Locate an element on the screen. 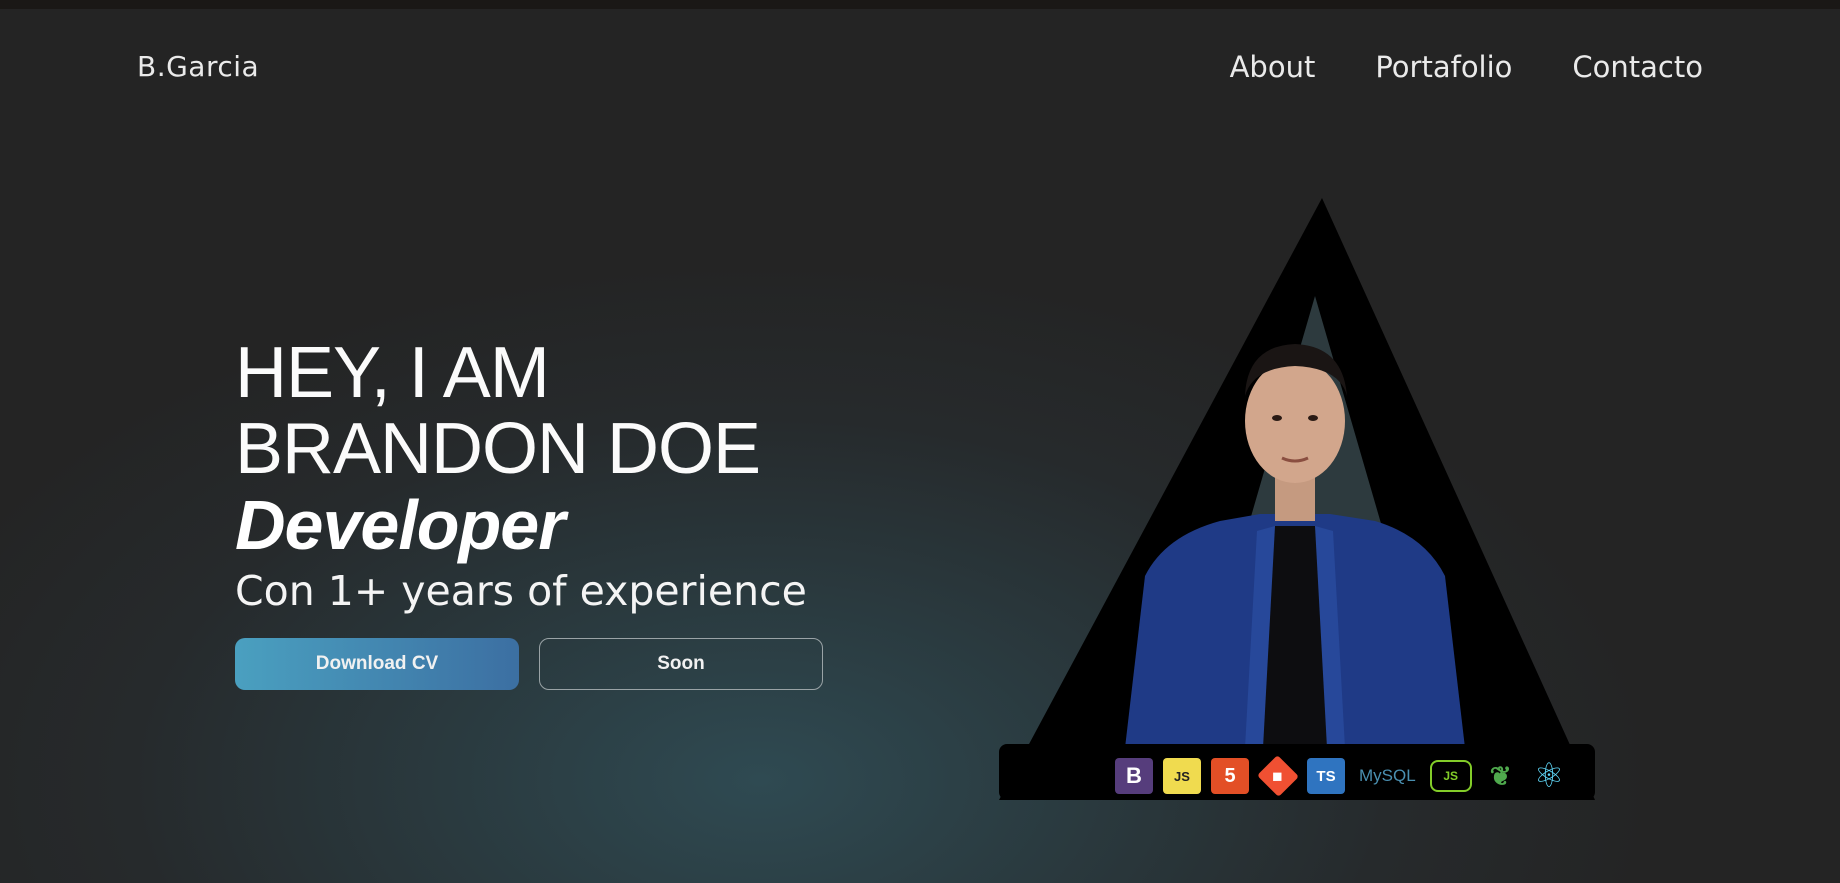 This screenshot has width=1840, height=883. nav-about: About is located at coordinates (1273, 67).